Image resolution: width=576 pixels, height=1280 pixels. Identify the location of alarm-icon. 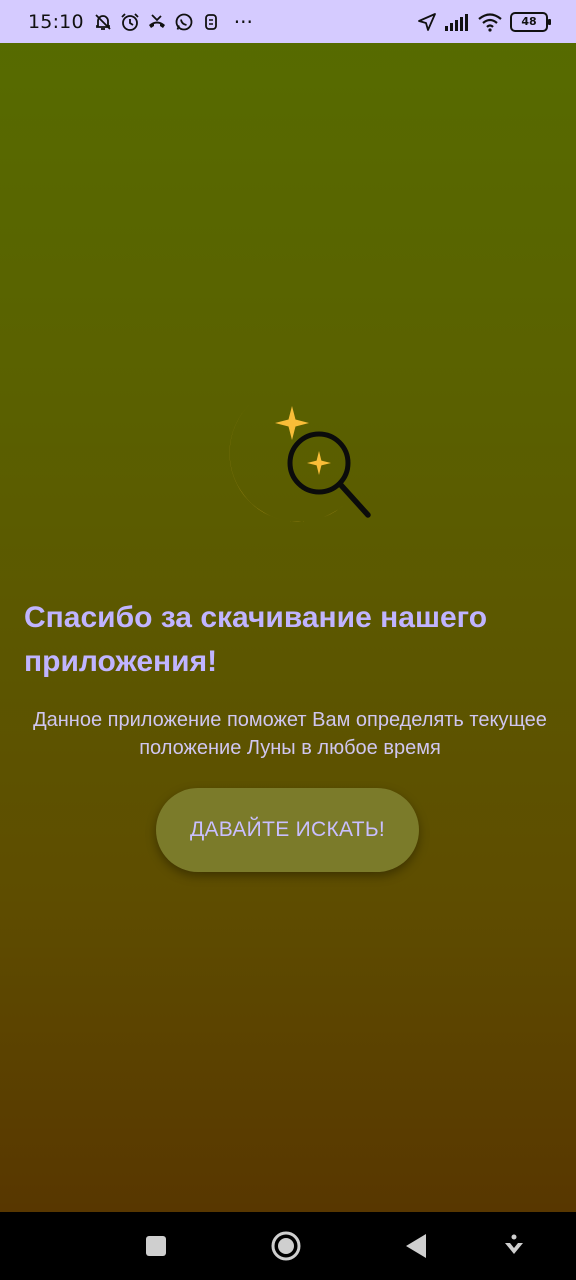
(130, 22).